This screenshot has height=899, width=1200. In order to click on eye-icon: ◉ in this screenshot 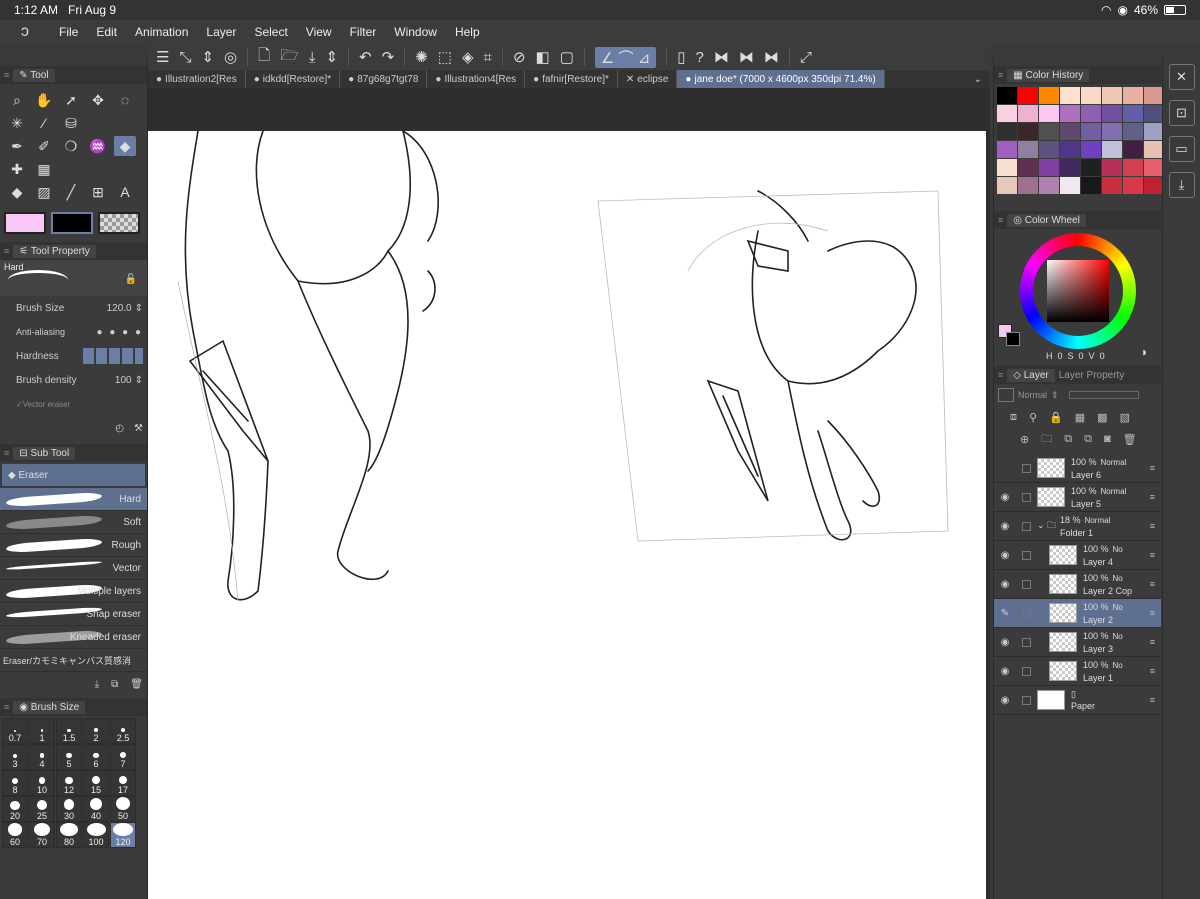, I will do `click(1005, 642)`.